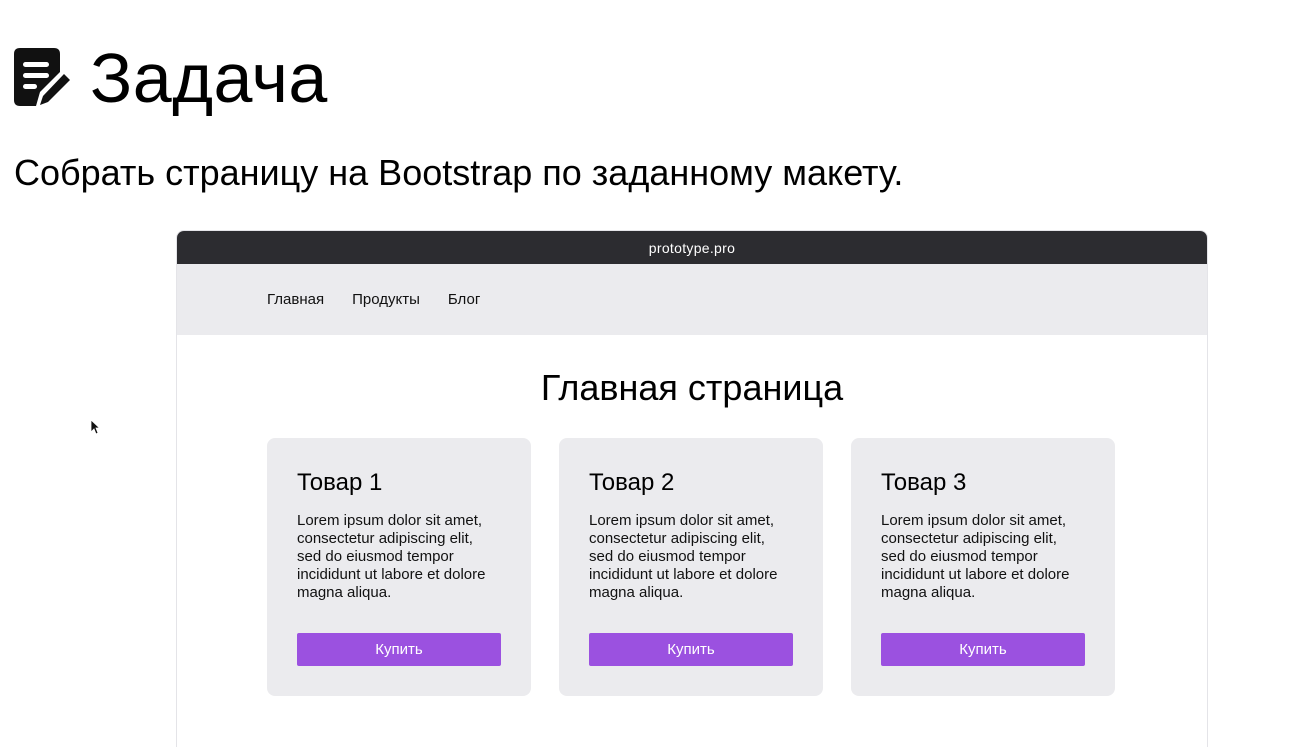 The image size is (1292, 747). What do you see at coordinates (95, 427) in the screenshot?
I see `mouse-cursor-icon` at bounding box center [95, 427].